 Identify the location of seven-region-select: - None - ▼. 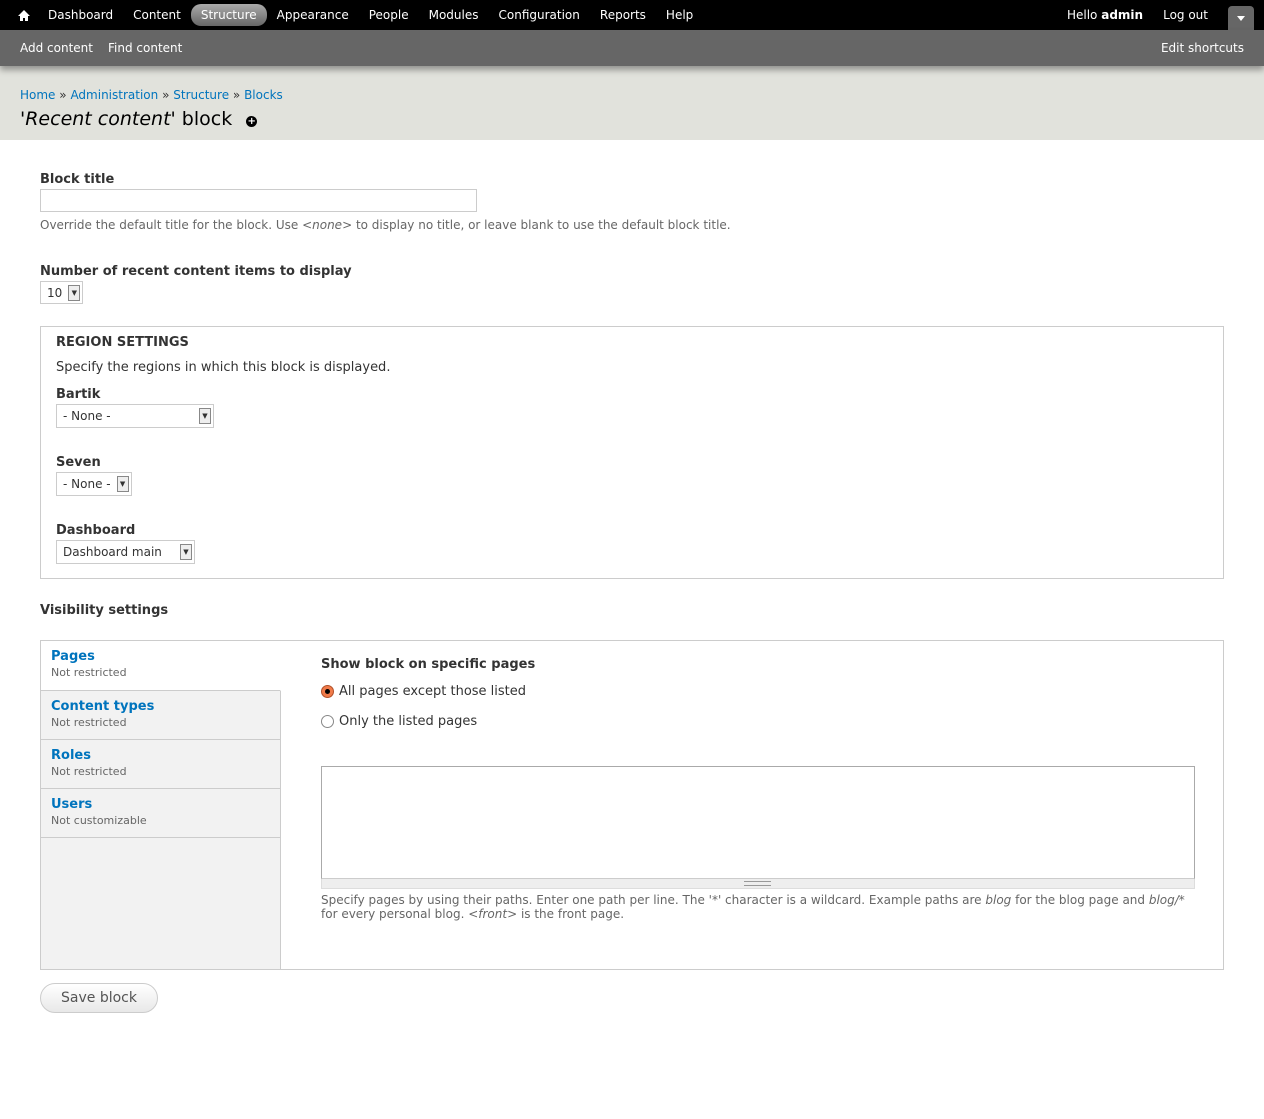
(94, 484).